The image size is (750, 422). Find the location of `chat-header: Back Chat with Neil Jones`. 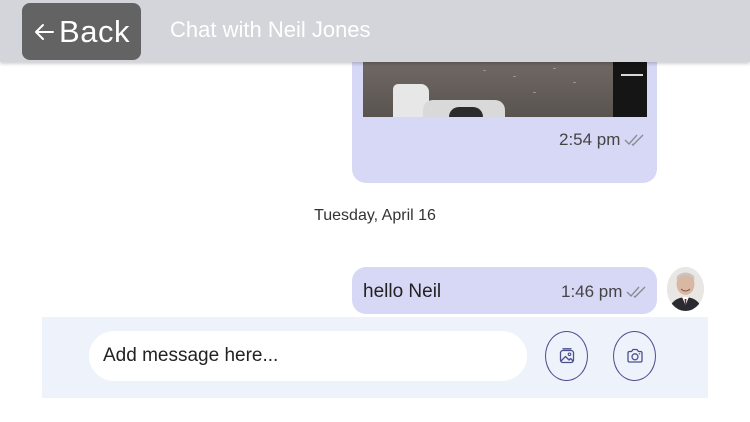

chat-header: Back Chat with Neil Jones is located at coordinates (375, 31).